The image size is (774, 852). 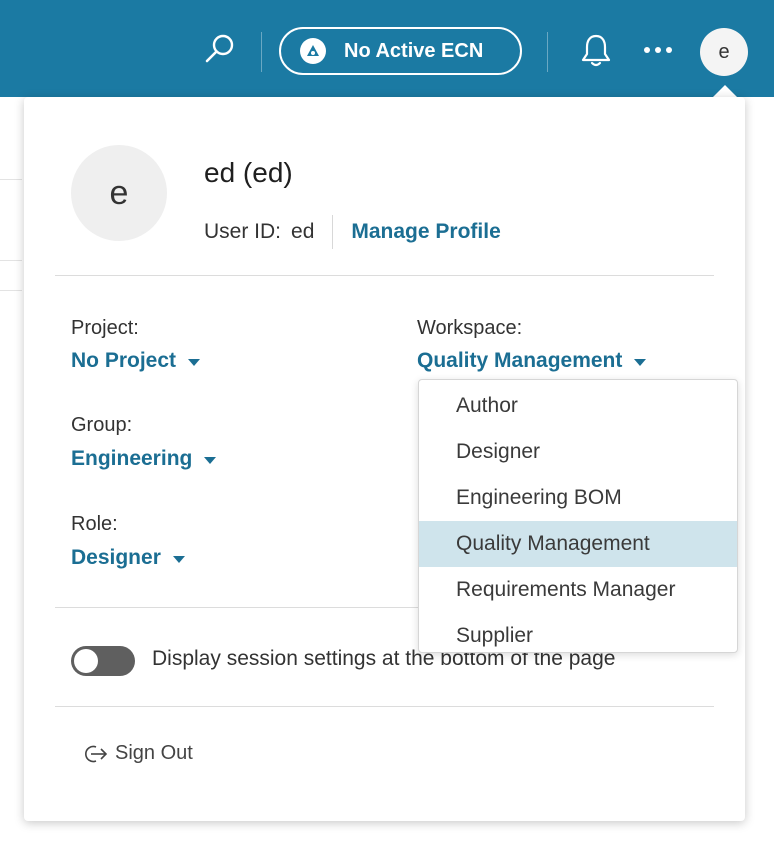 What do you see at coordinates (470, 328) in the screenshot?
I see `workspace-label: Workspace:` at bounding box center [470, 328].